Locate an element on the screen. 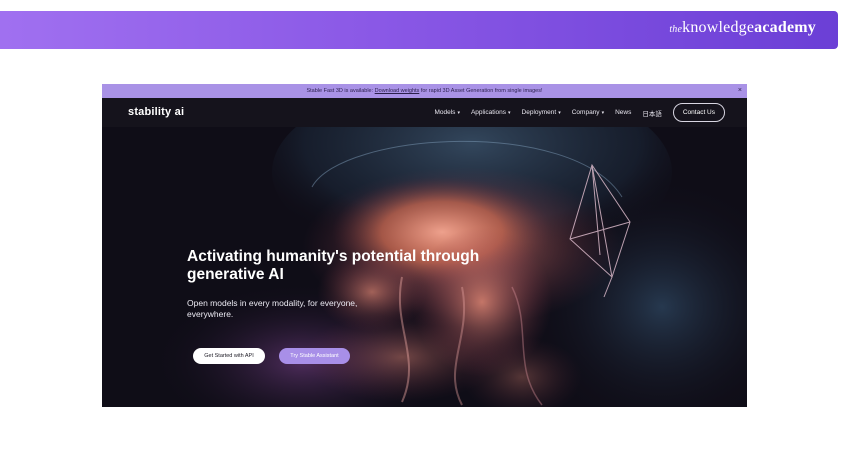  brand-word-knowledge: knowledge is located at coordinates (718, 27).